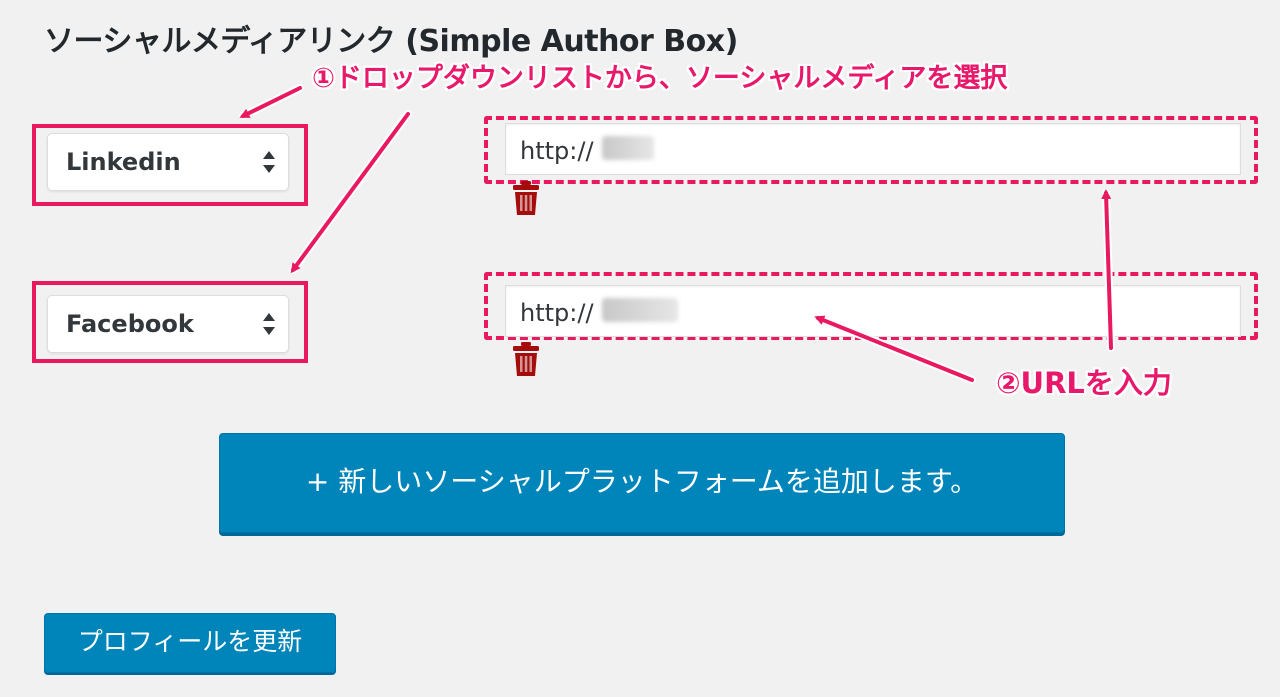 The image size is (1280, 697). Describe the element at coordinates (123, 162) in the screenshot. I see `selected-platform: Linkedin` at that location.